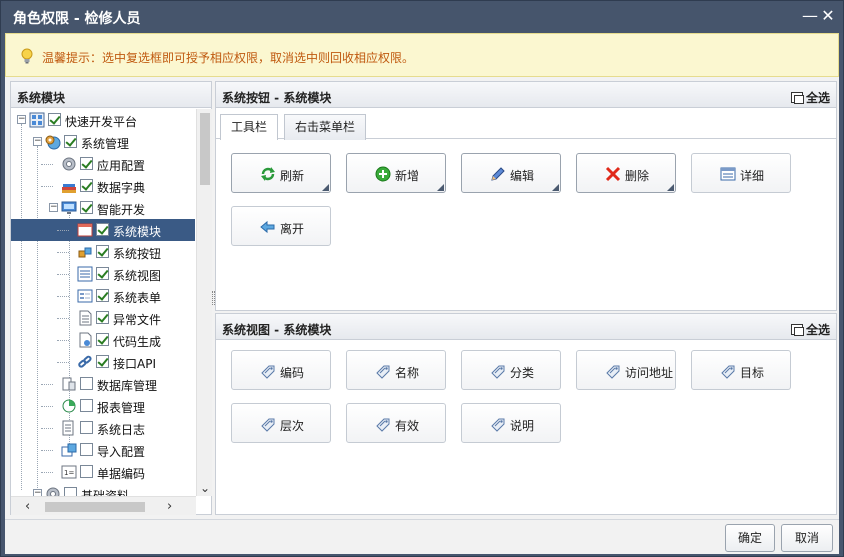  Describe the element at coordinates (511, 423) in the screenshot. I see `view-field-button: 说明` at that location.